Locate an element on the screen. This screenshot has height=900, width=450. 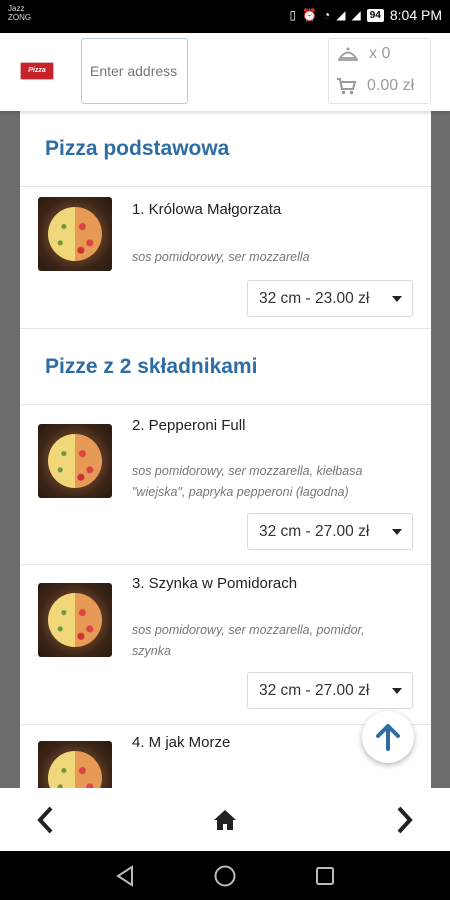
address-input is located at coordinates (134, 71).